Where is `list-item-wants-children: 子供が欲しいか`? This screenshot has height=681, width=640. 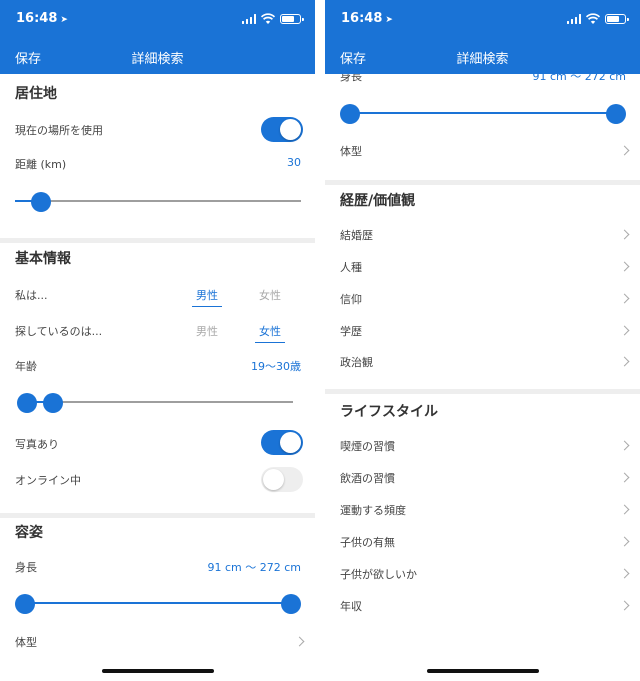
list-item-wants-children: 子供が欲しいか is located at coordinates (378, 574).